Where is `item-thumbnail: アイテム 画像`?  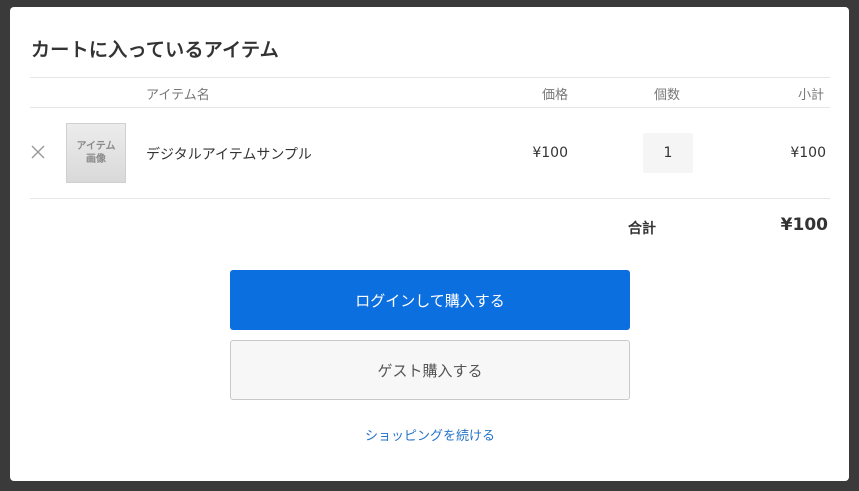
item-thumbnail: アイテム 画像 is located at coordinates (96, 153).